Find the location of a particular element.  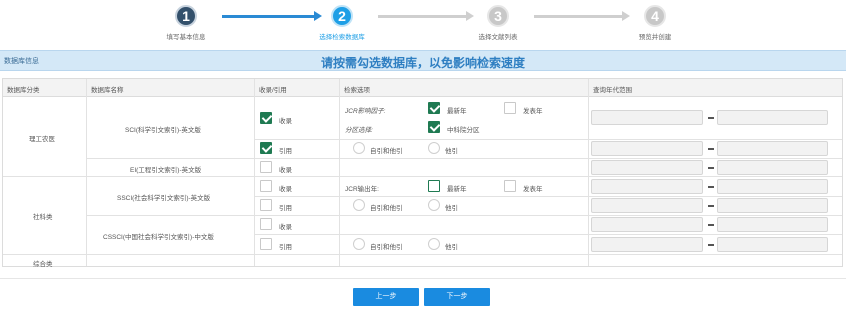

step-3: 3 选择文献列表 is located at coordinates (498, 23).